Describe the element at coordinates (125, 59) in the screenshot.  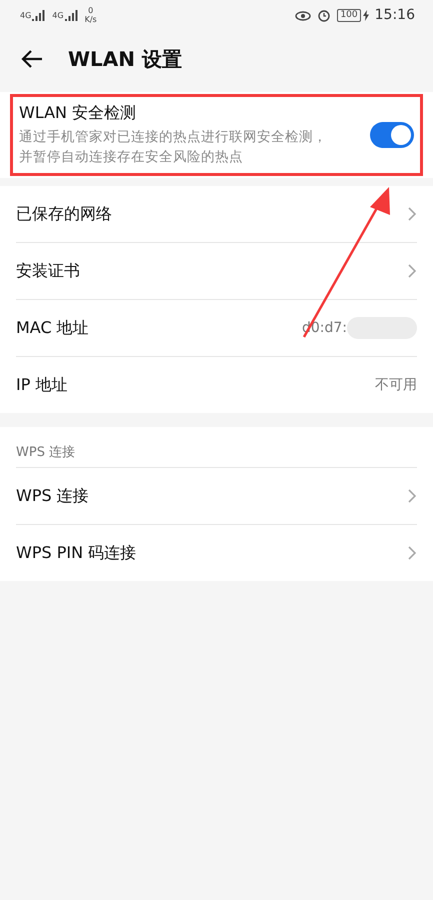
I see `page-title: WLAN 设置` at that location.